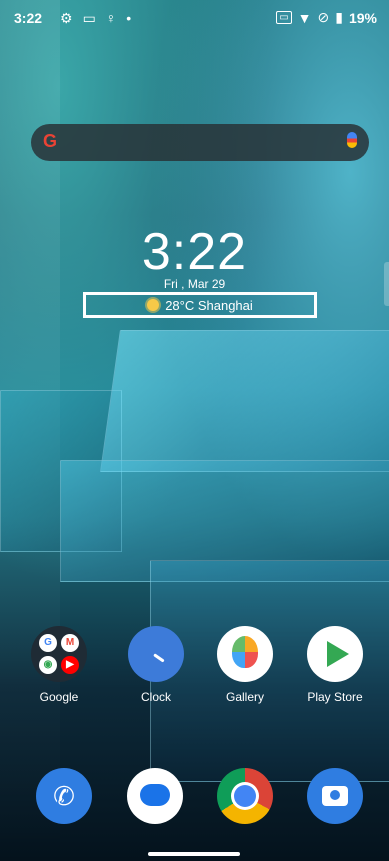  Describe the element at coordinates (304, 17) in the screenshot. I see `wifi-icon: ▼` at that location.